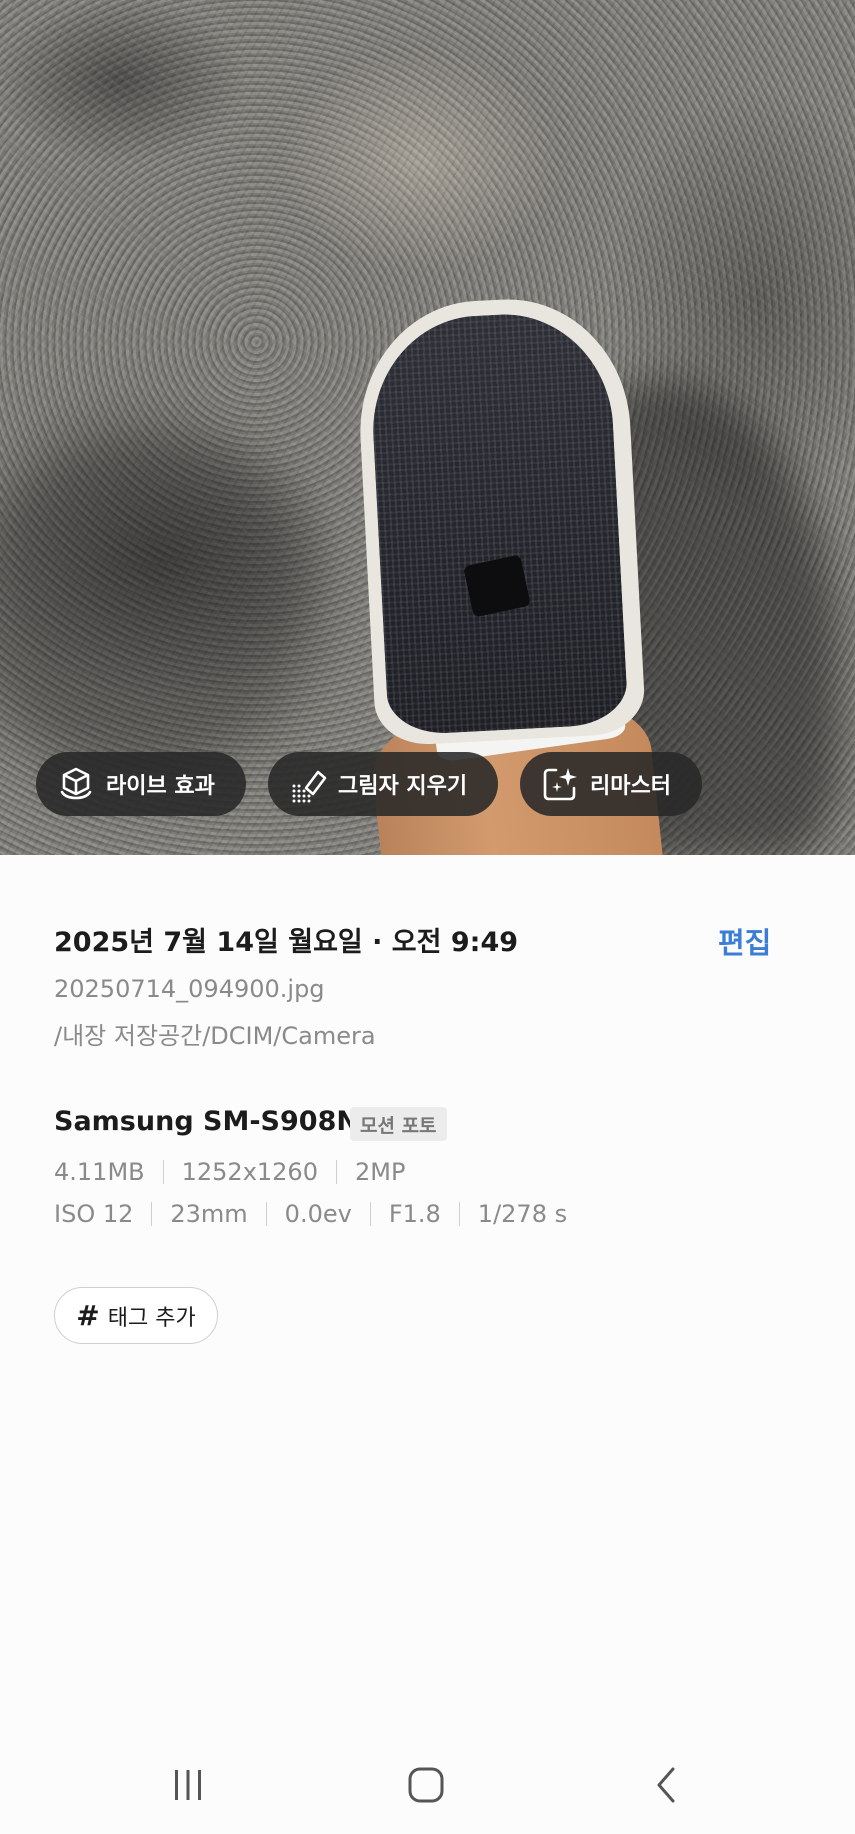  Describe the element at coordinates (151, 1318) in the screenshot. I see `add-tag-label: 태그 추가` at that location.